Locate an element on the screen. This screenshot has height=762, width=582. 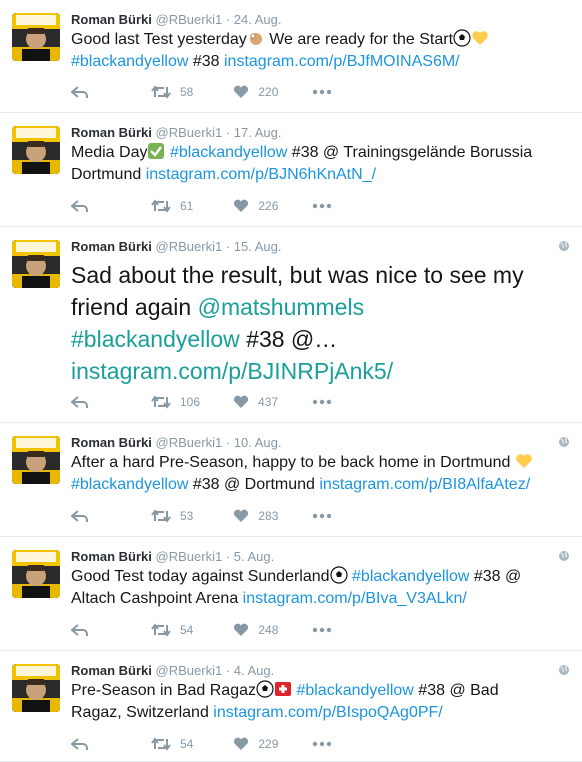
tweet-date: · 10. Aug. is located at coordinates (254, 442).